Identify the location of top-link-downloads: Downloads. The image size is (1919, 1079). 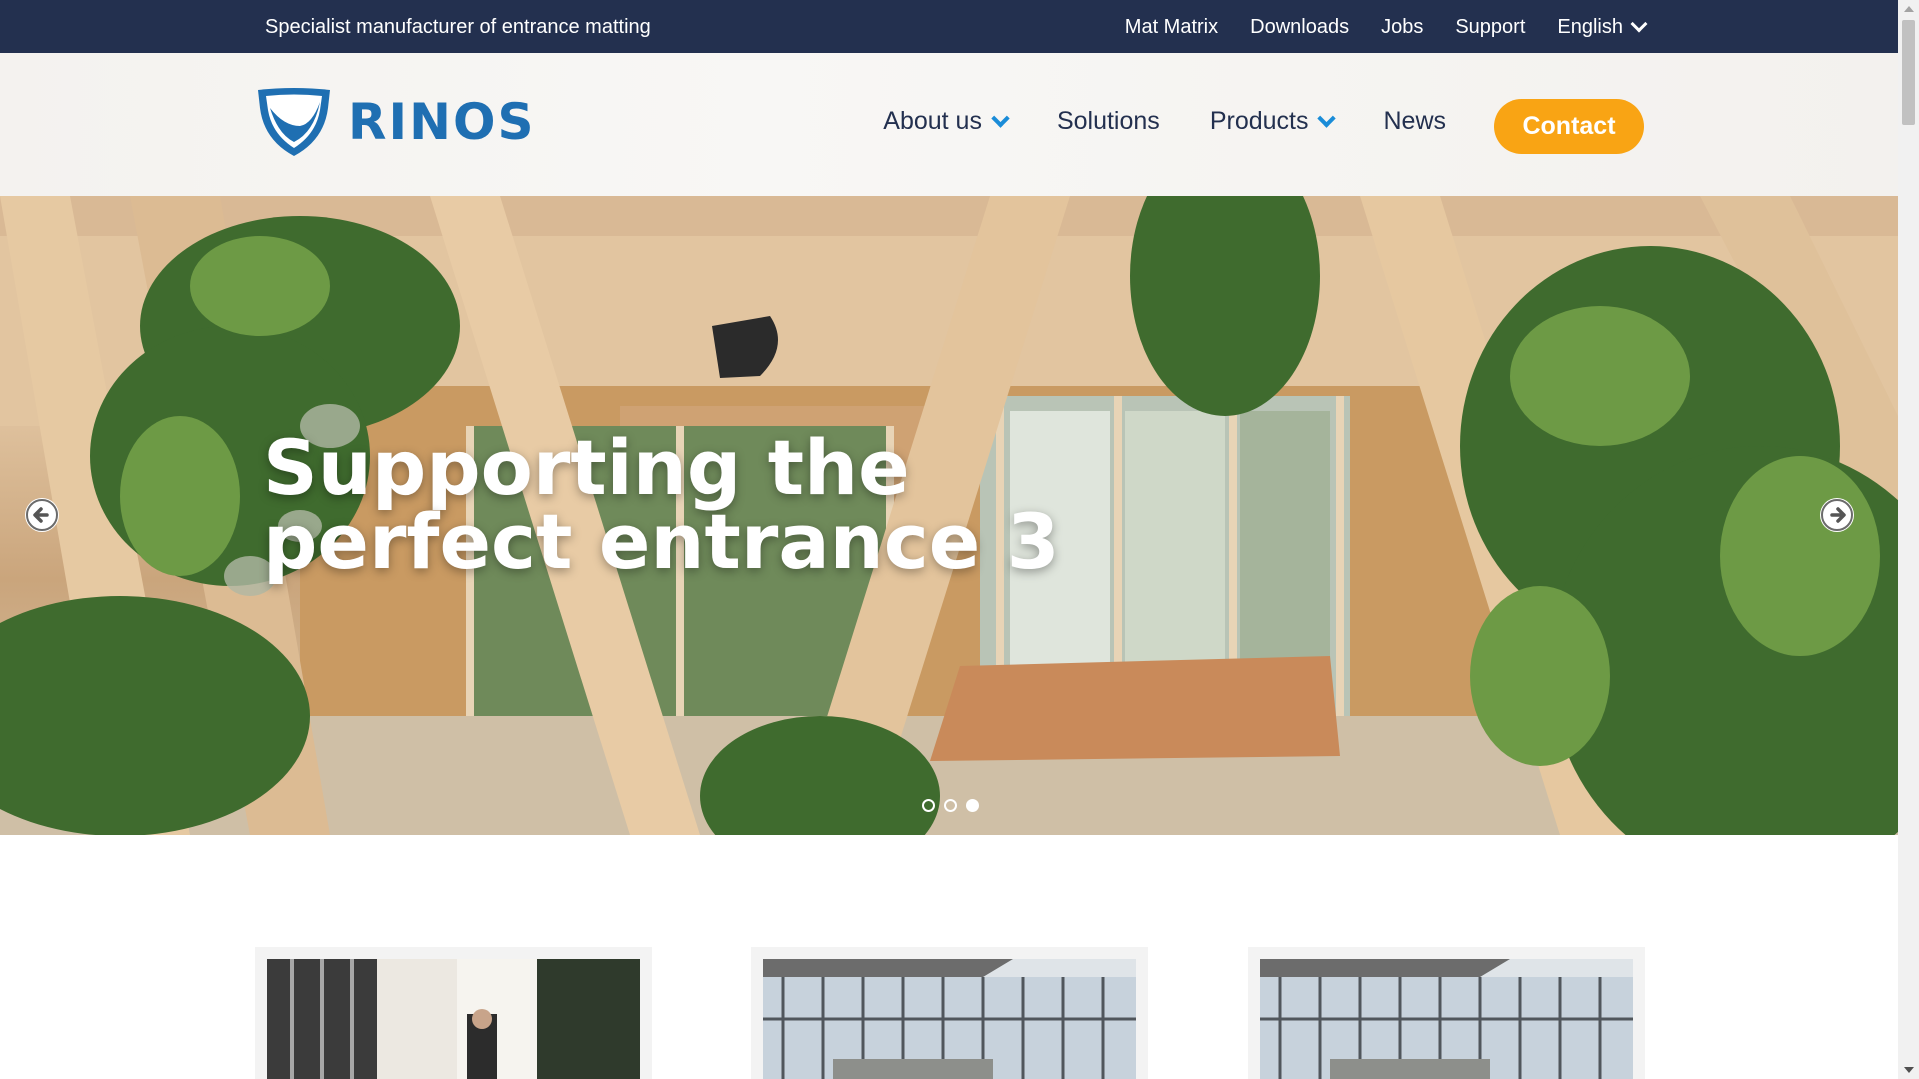
(1299, 27).